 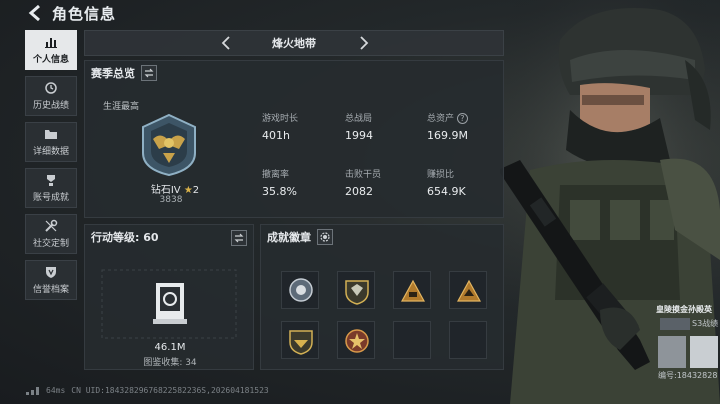 I want to click on sidebar-item-social-custom: 社交定制, so click(x=51, y=234).